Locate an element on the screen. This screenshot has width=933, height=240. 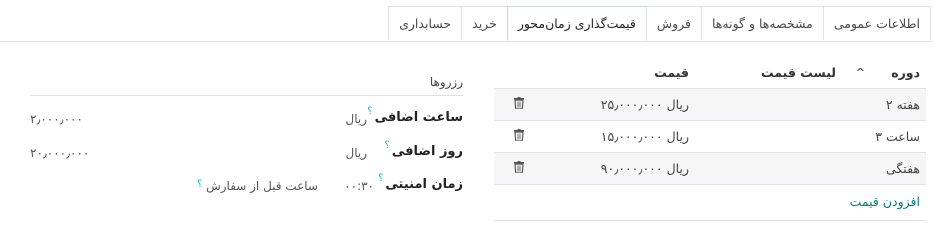
extra-hour-label: ساعت اضافی ؟ is located at coordinates (415, 115).